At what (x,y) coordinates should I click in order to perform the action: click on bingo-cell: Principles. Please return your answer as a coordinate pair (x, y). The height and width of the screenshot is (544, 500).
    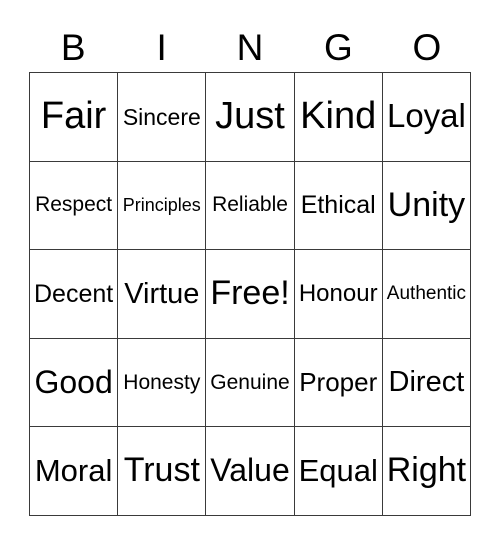
    Looking at the image, I should click on (162, 206).